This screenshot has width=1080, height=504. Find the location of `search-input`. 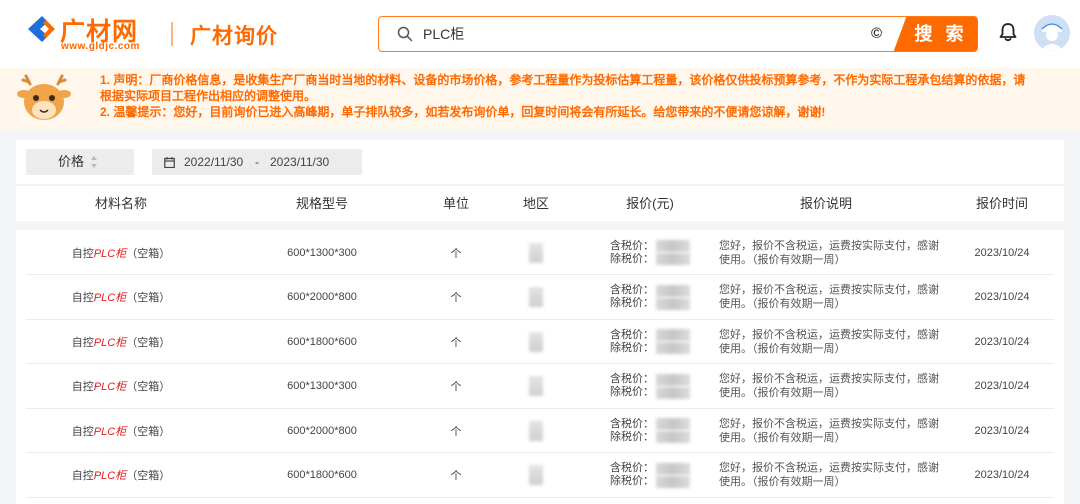

search-input is located at coordinates (633, 33).